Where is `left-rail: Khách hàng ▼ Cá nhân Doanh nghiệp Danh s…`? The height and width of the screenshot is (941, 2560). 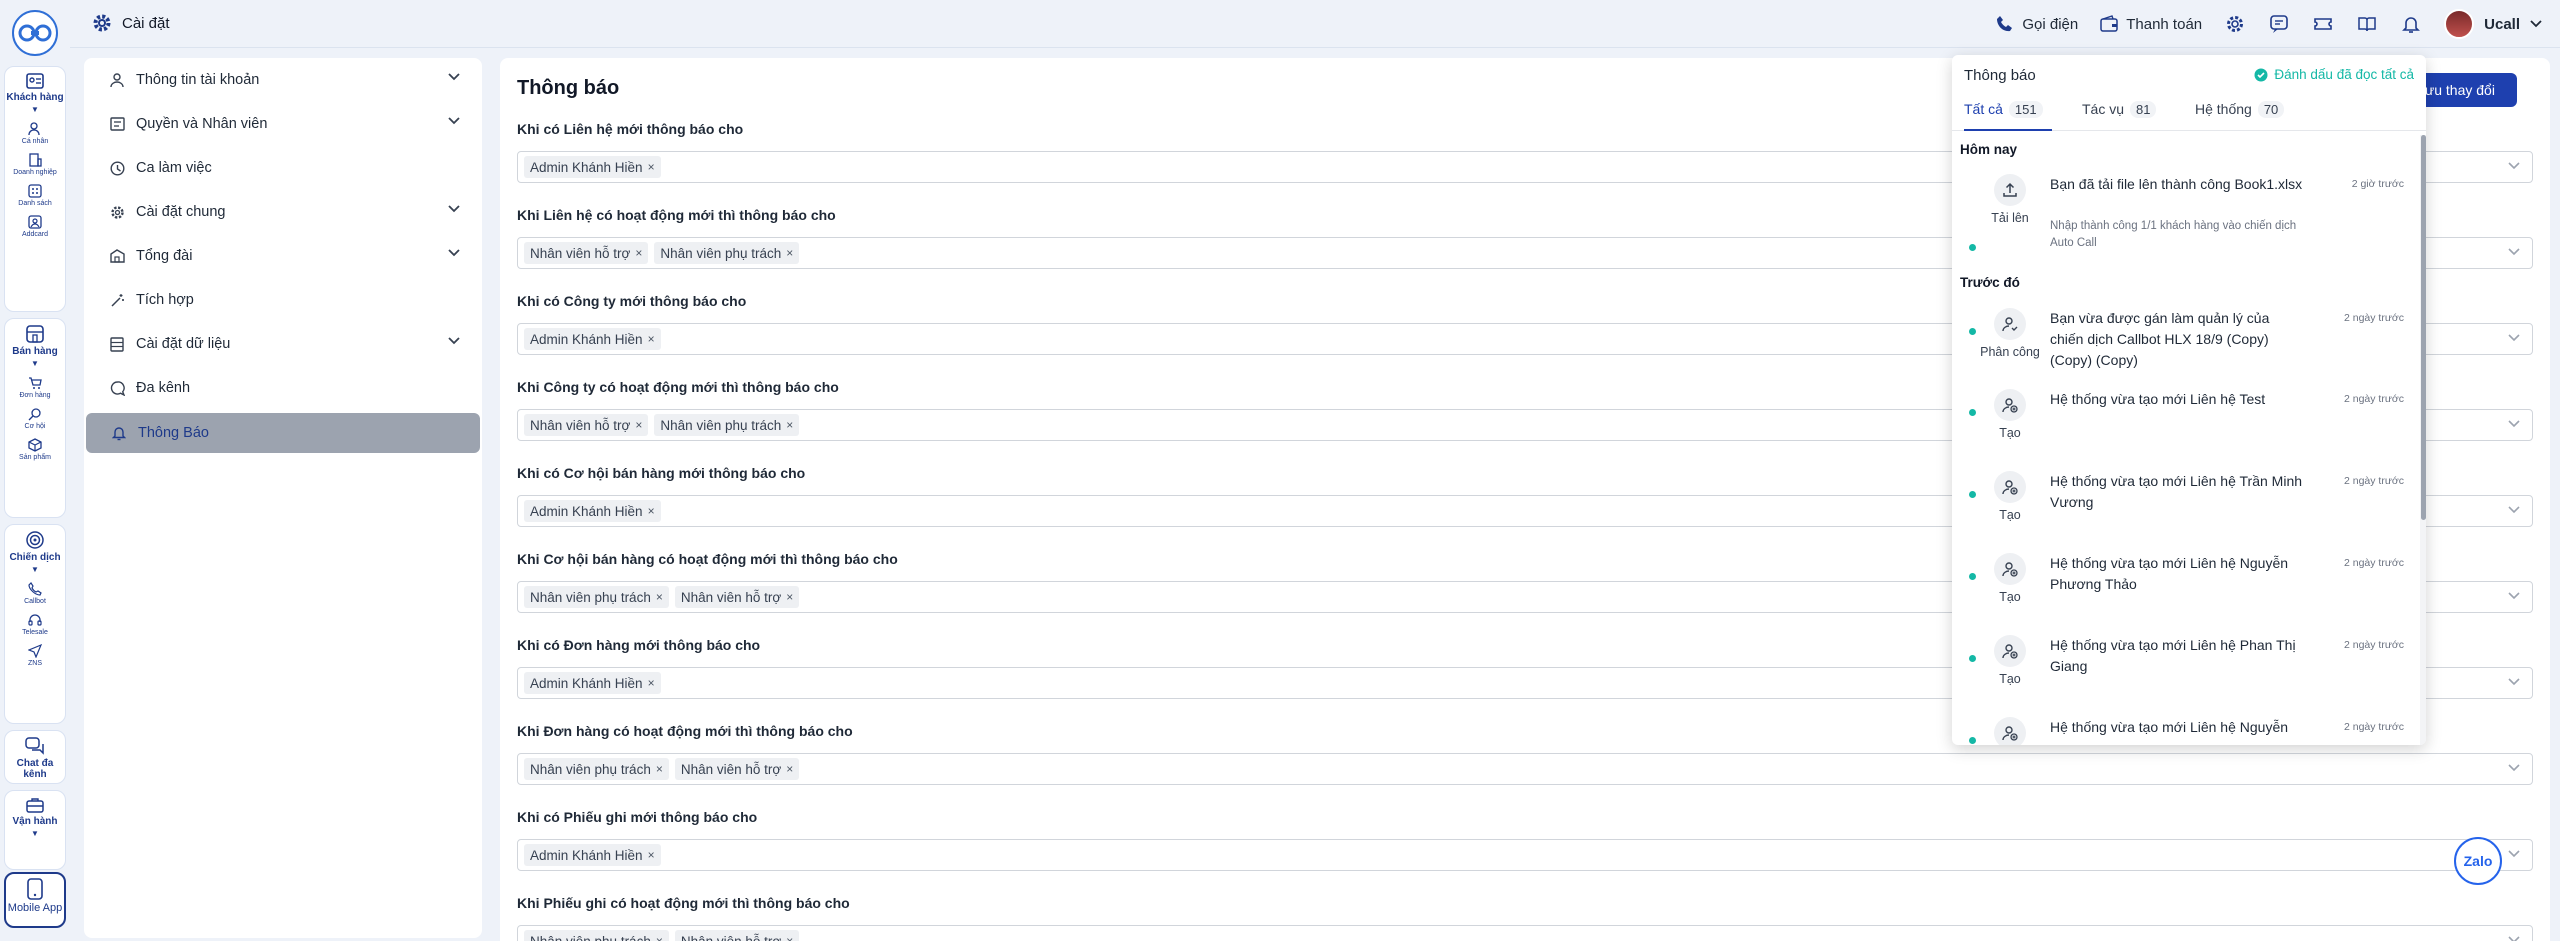
left-rail: Khách hàng ▼ Cá nhân Doanh nghiệp Danh s… is located at coordinates (35, 470).